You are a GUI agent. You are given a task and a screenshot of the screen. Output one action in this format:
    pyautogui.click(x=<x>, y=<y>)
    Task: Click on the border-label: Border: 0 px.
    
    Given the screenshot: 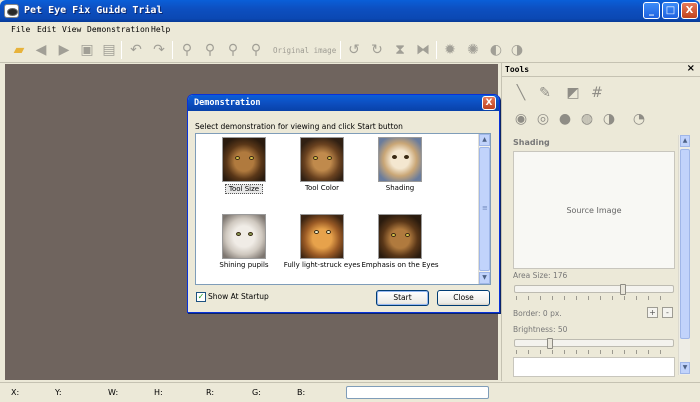 What is the action you would take?
    pyautogui.click(x=537, y=313)
    